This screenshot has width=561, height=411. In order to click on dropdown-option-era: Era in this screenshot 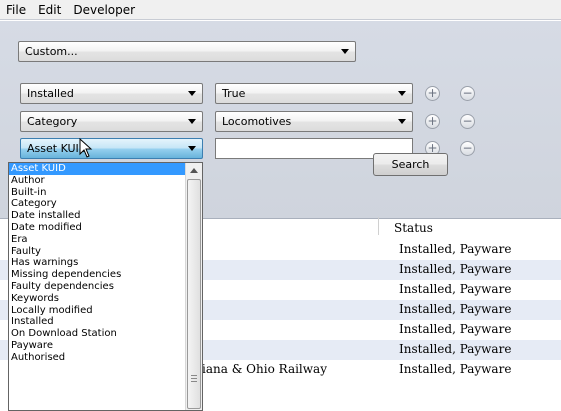, I will do `click(105, 240)`.